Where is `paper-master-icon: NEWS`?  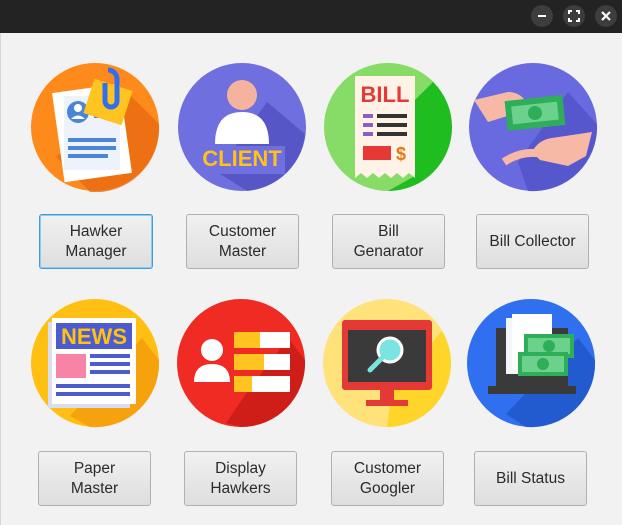 paper-master-icon: NEWS is located at coordinates (95, 363).